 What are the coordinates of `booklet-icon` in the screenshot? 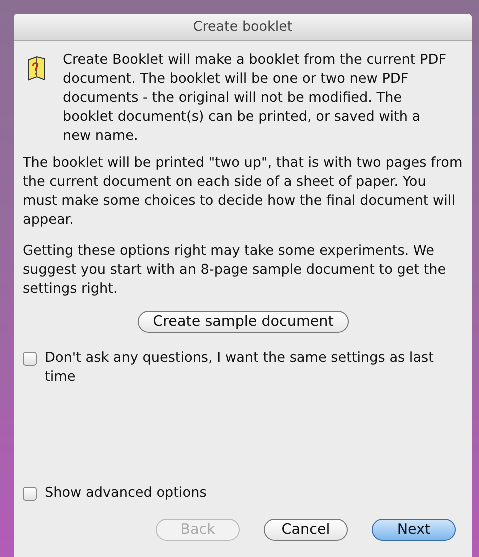 It's located at (37, 68).